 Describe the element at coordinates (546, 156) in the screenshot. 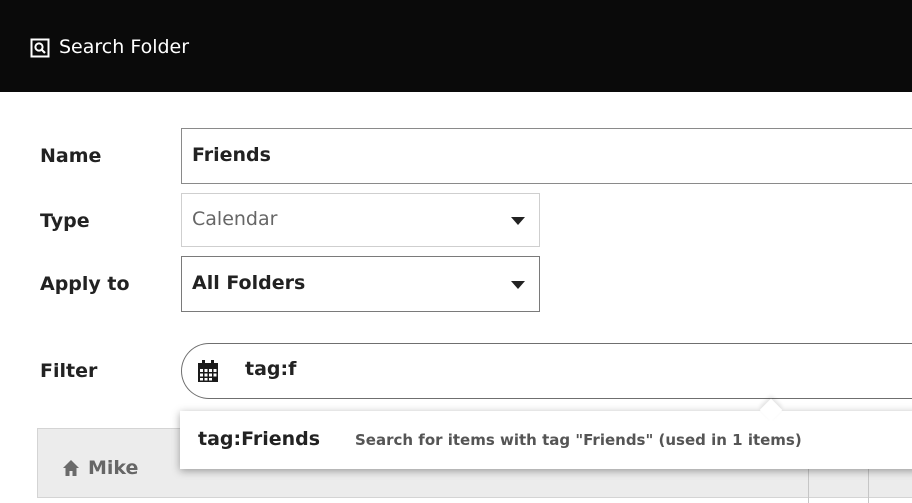

I see `name-input: Friends` at that location.